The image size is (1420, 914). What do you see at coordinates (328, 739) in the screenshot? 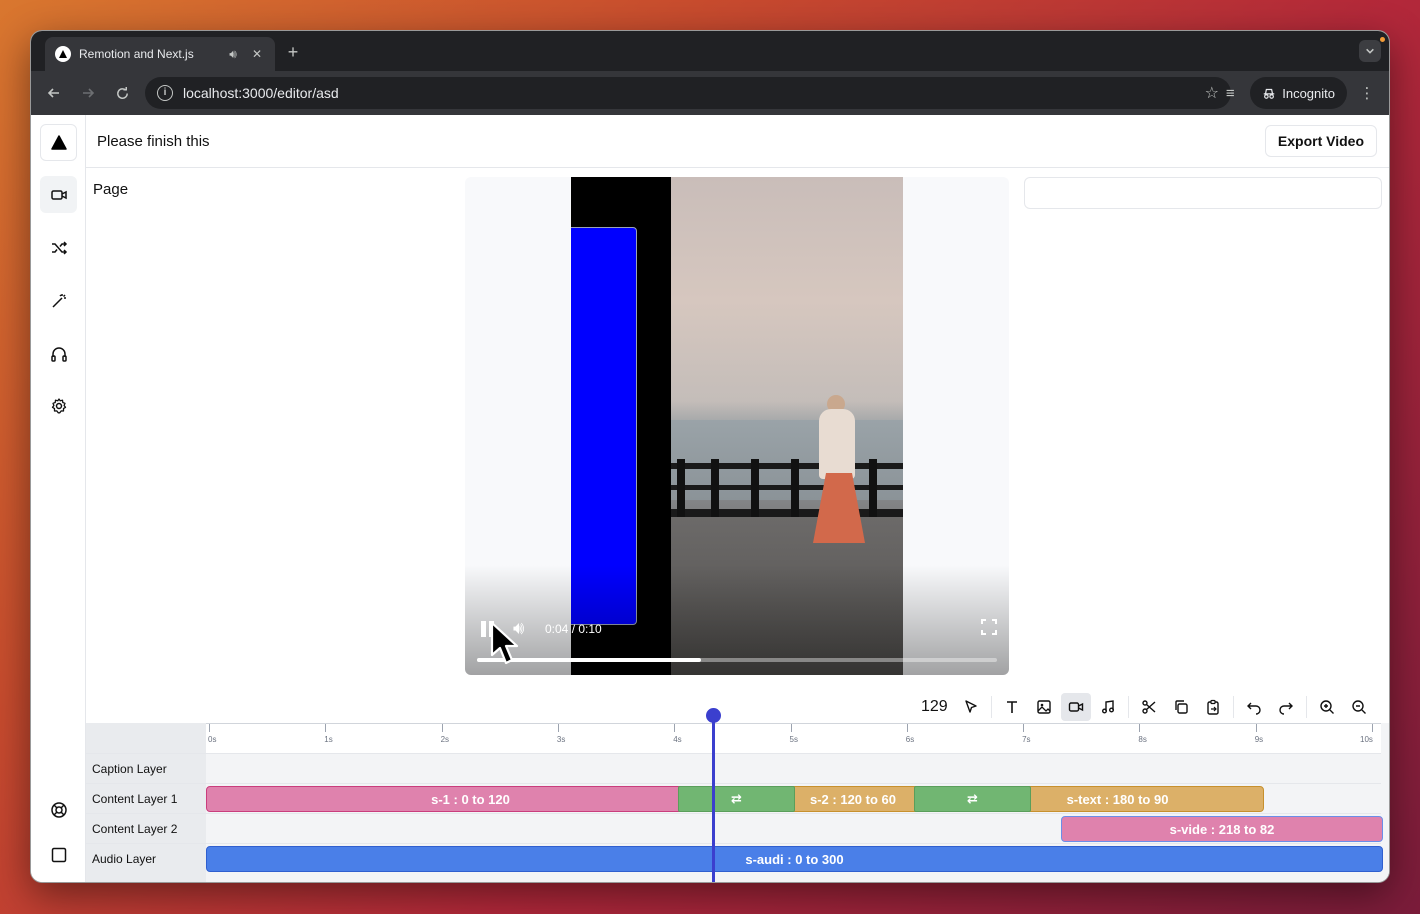
I see `ruler-tick-label: 1s` at bounding box center [328, 739].